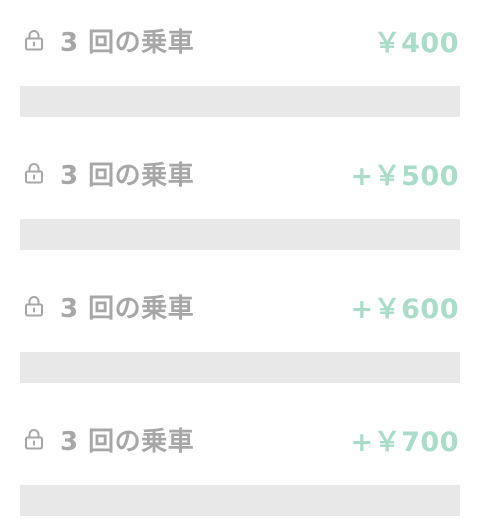 Image resolution: width=480 pixels, height=527 pixels. I want to click on reward-tier-row: 3 回の乗車 +￥700, so click(240, 439).